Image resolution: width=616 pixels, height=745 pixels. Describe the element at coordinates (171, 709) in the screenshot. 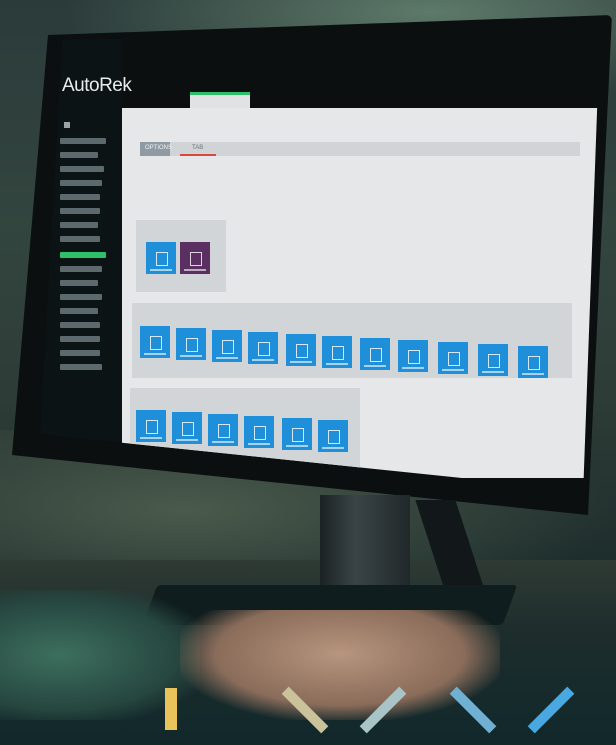

I see `decor-bar` at that location.